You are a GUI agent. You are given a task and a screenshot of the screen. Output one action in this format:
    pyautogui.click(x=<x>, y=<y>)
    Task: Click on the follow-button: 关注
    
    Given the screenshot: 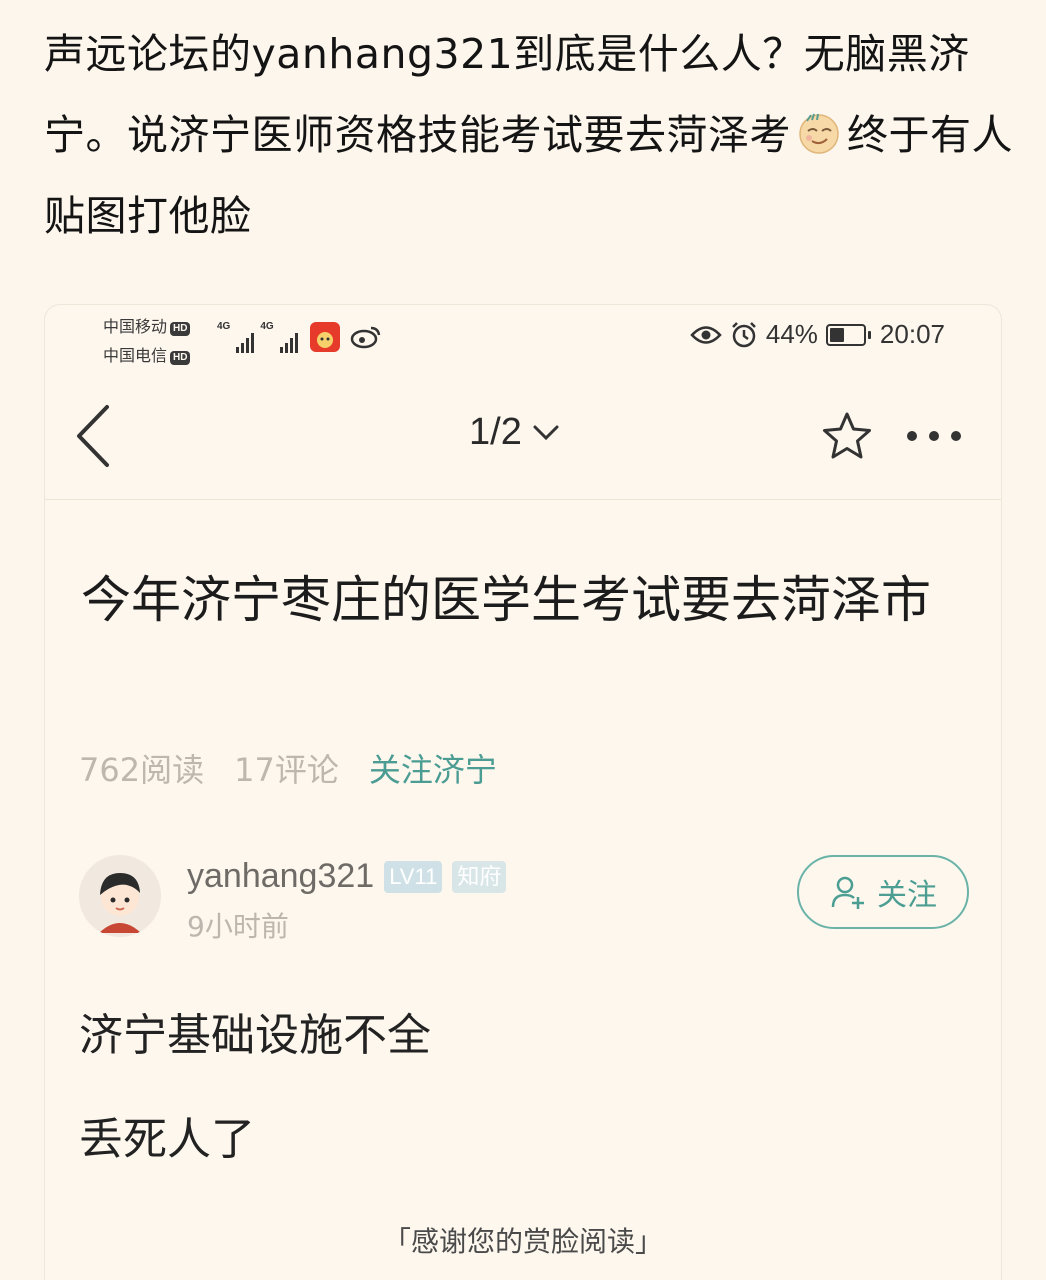 What is the action you would take?
    pyautogui.click(x=883, y=892)
    